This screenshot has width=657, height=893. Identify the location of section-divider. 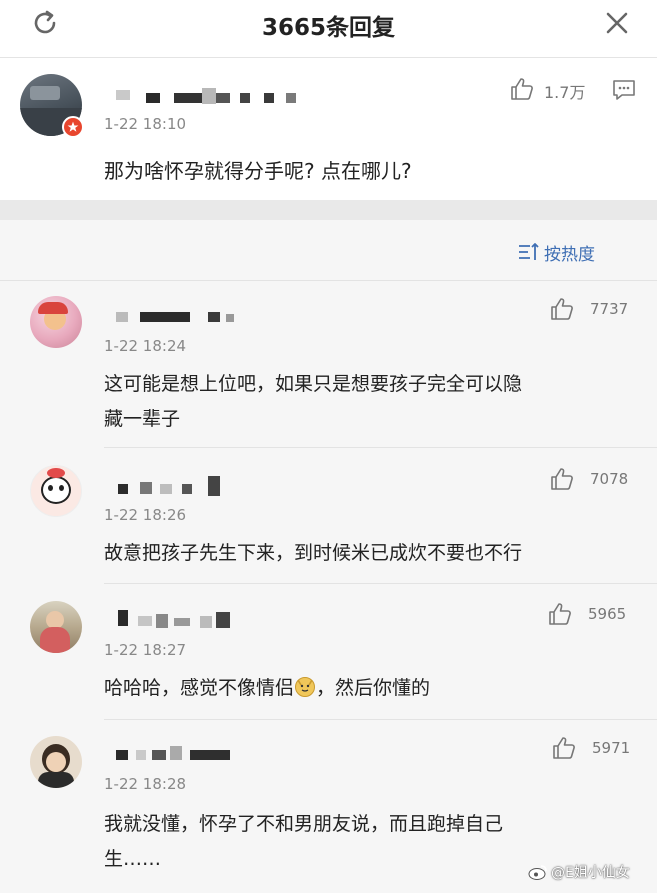
(328, 210).